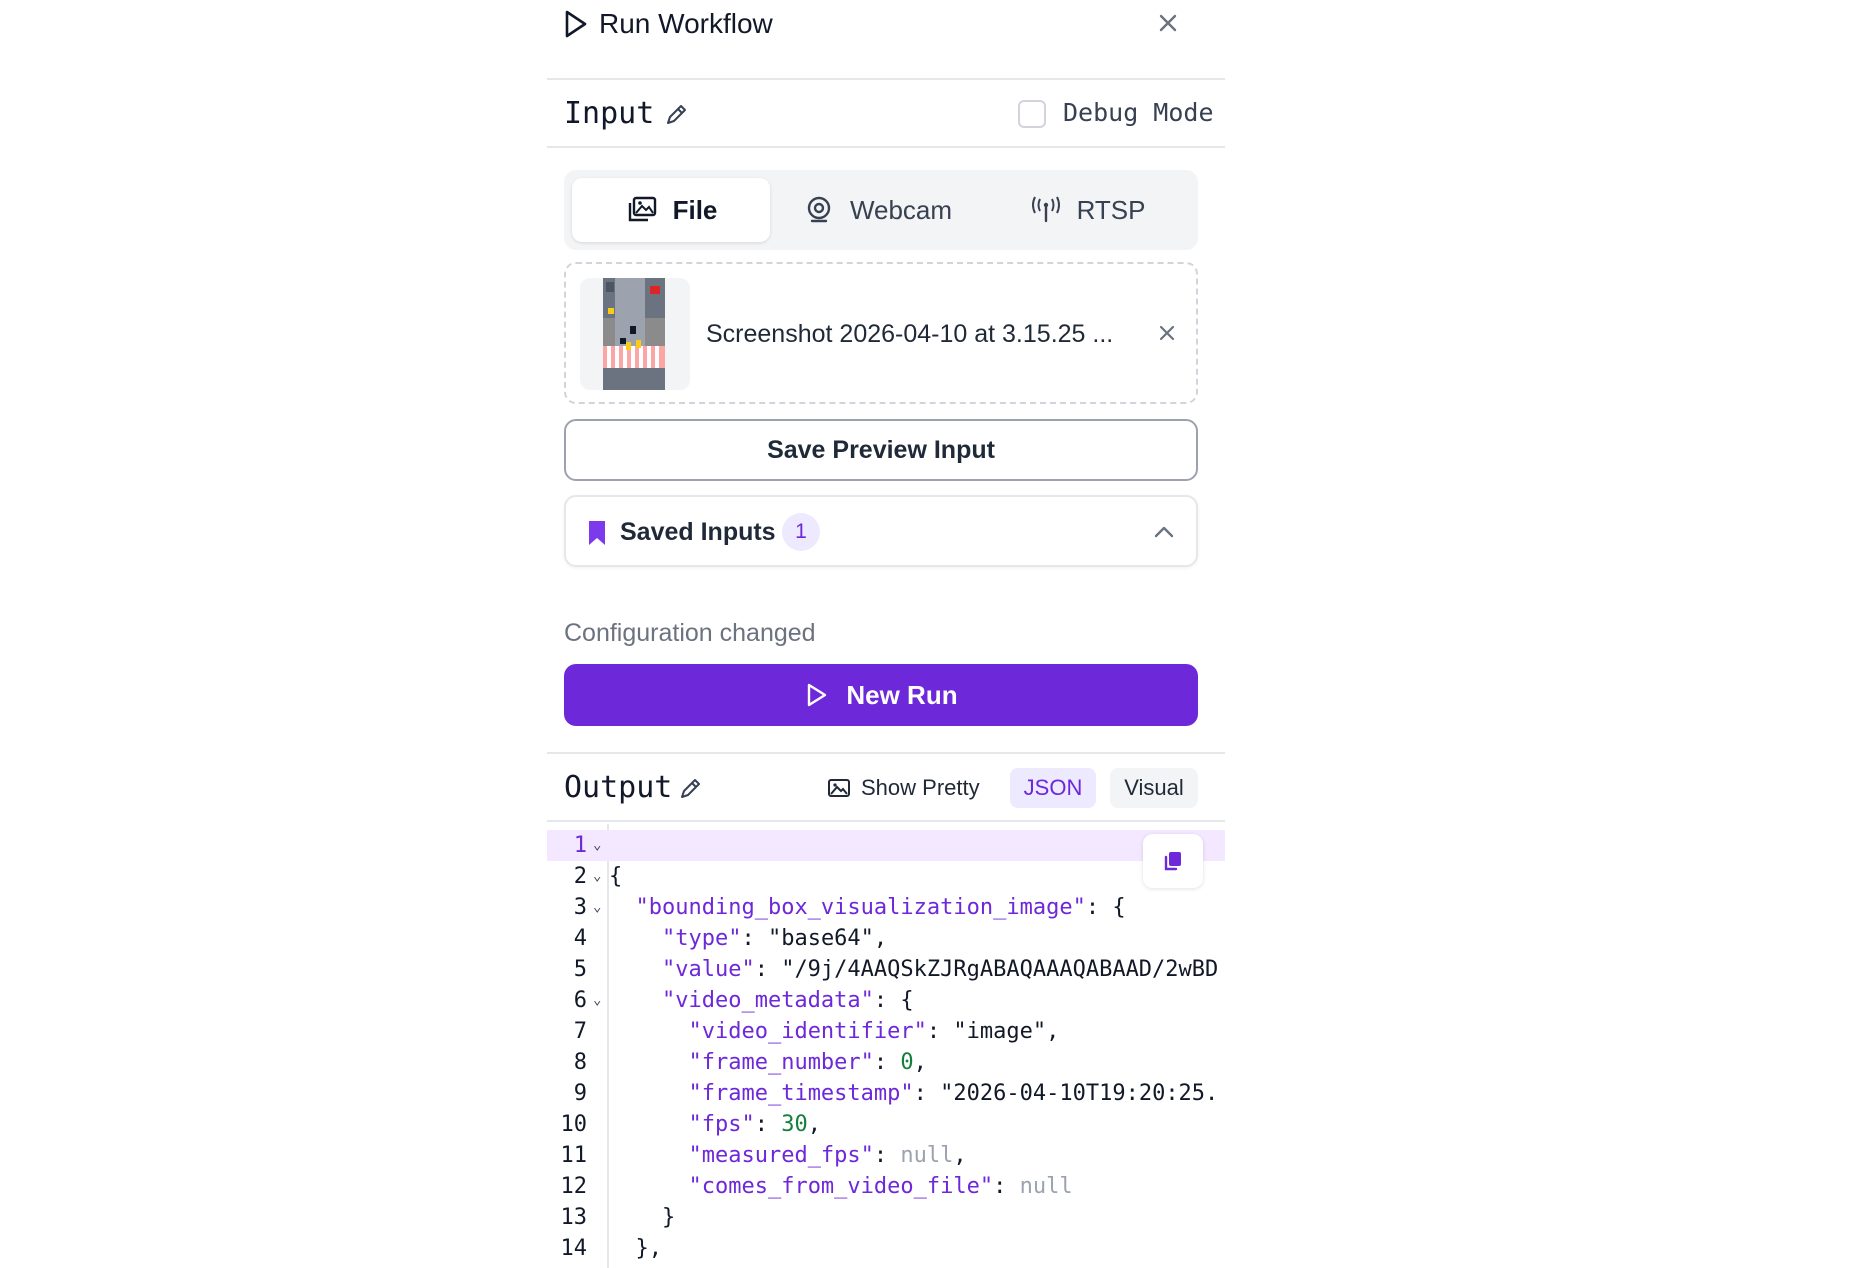 Image resolution: width=1854 pixels, height=1268 pixels. What do you see at coordinates (807, 1062) in the screenshot?
I see `code-text: "frame_number": 0,` at bounding box center [807, 1062].